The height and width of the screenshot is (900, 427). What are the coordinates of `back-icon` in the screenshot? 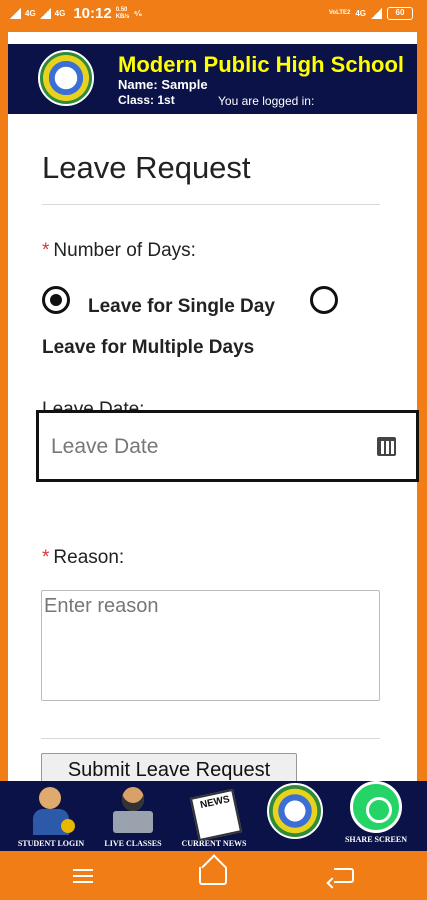 It's located at (344, 875).